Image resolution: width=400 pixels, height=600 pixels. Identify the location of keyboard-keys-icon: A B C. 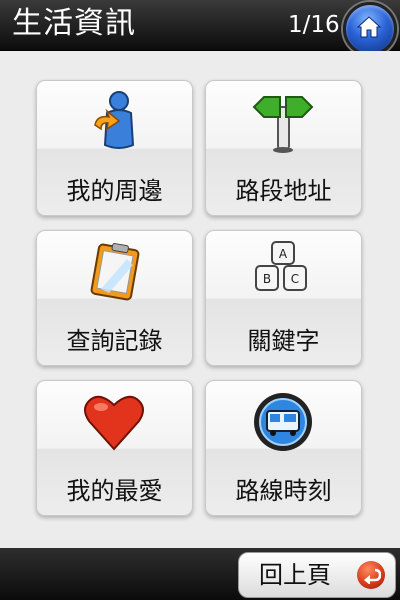
(281, 266).